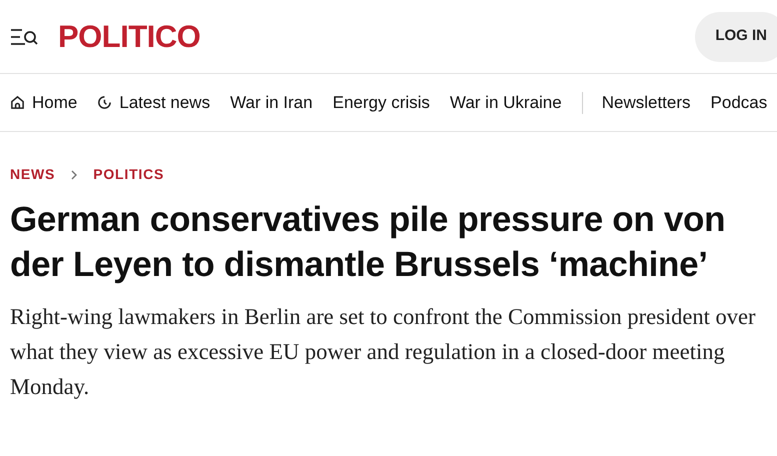  What do you see at coordinates (739, 103) in the screenshot?
I see `nav-link: Podcas` at bounding box center [739, 103].